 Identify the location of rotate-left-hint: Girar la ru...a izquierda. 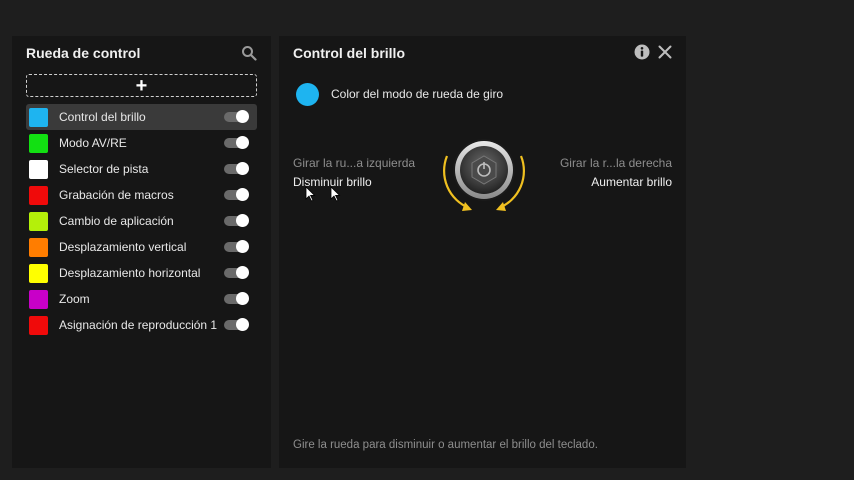
(354, 163).